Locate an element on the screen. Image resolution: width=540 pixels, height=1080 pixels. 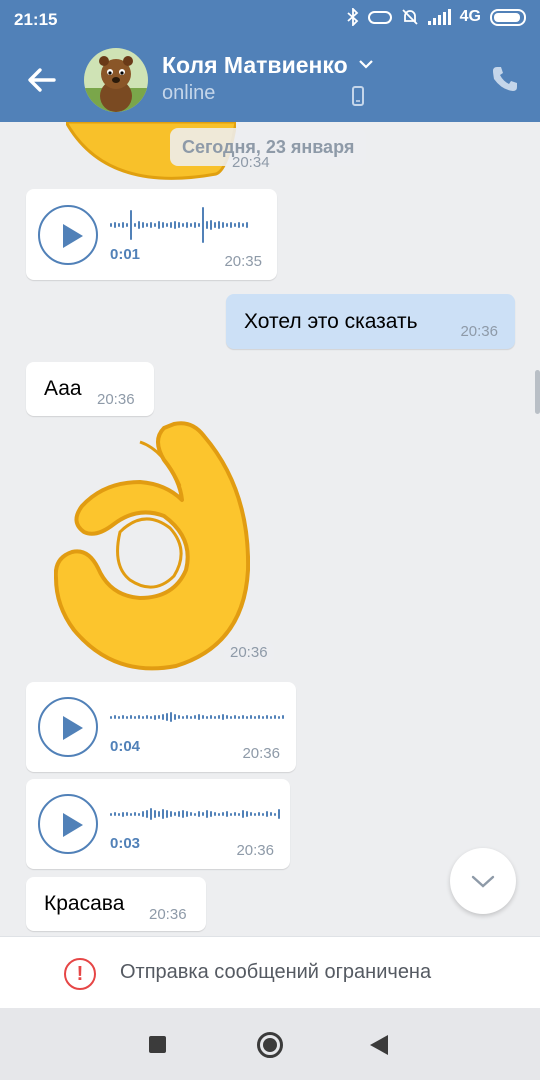
message-text: Ааа is located at coordinates (63, 388).